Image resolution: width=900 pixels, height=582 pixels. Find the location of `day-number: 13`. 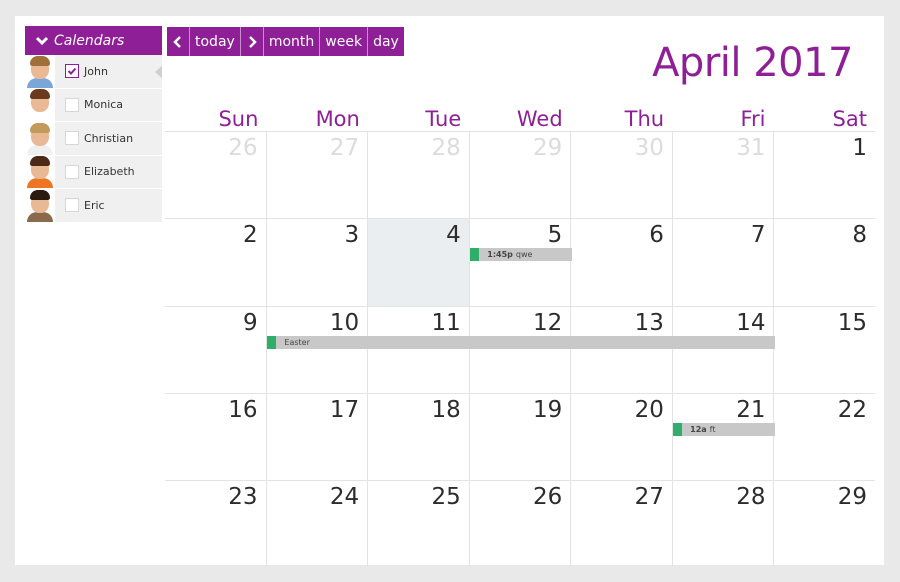

day-number: 13 is located at coordinates (649, 323).